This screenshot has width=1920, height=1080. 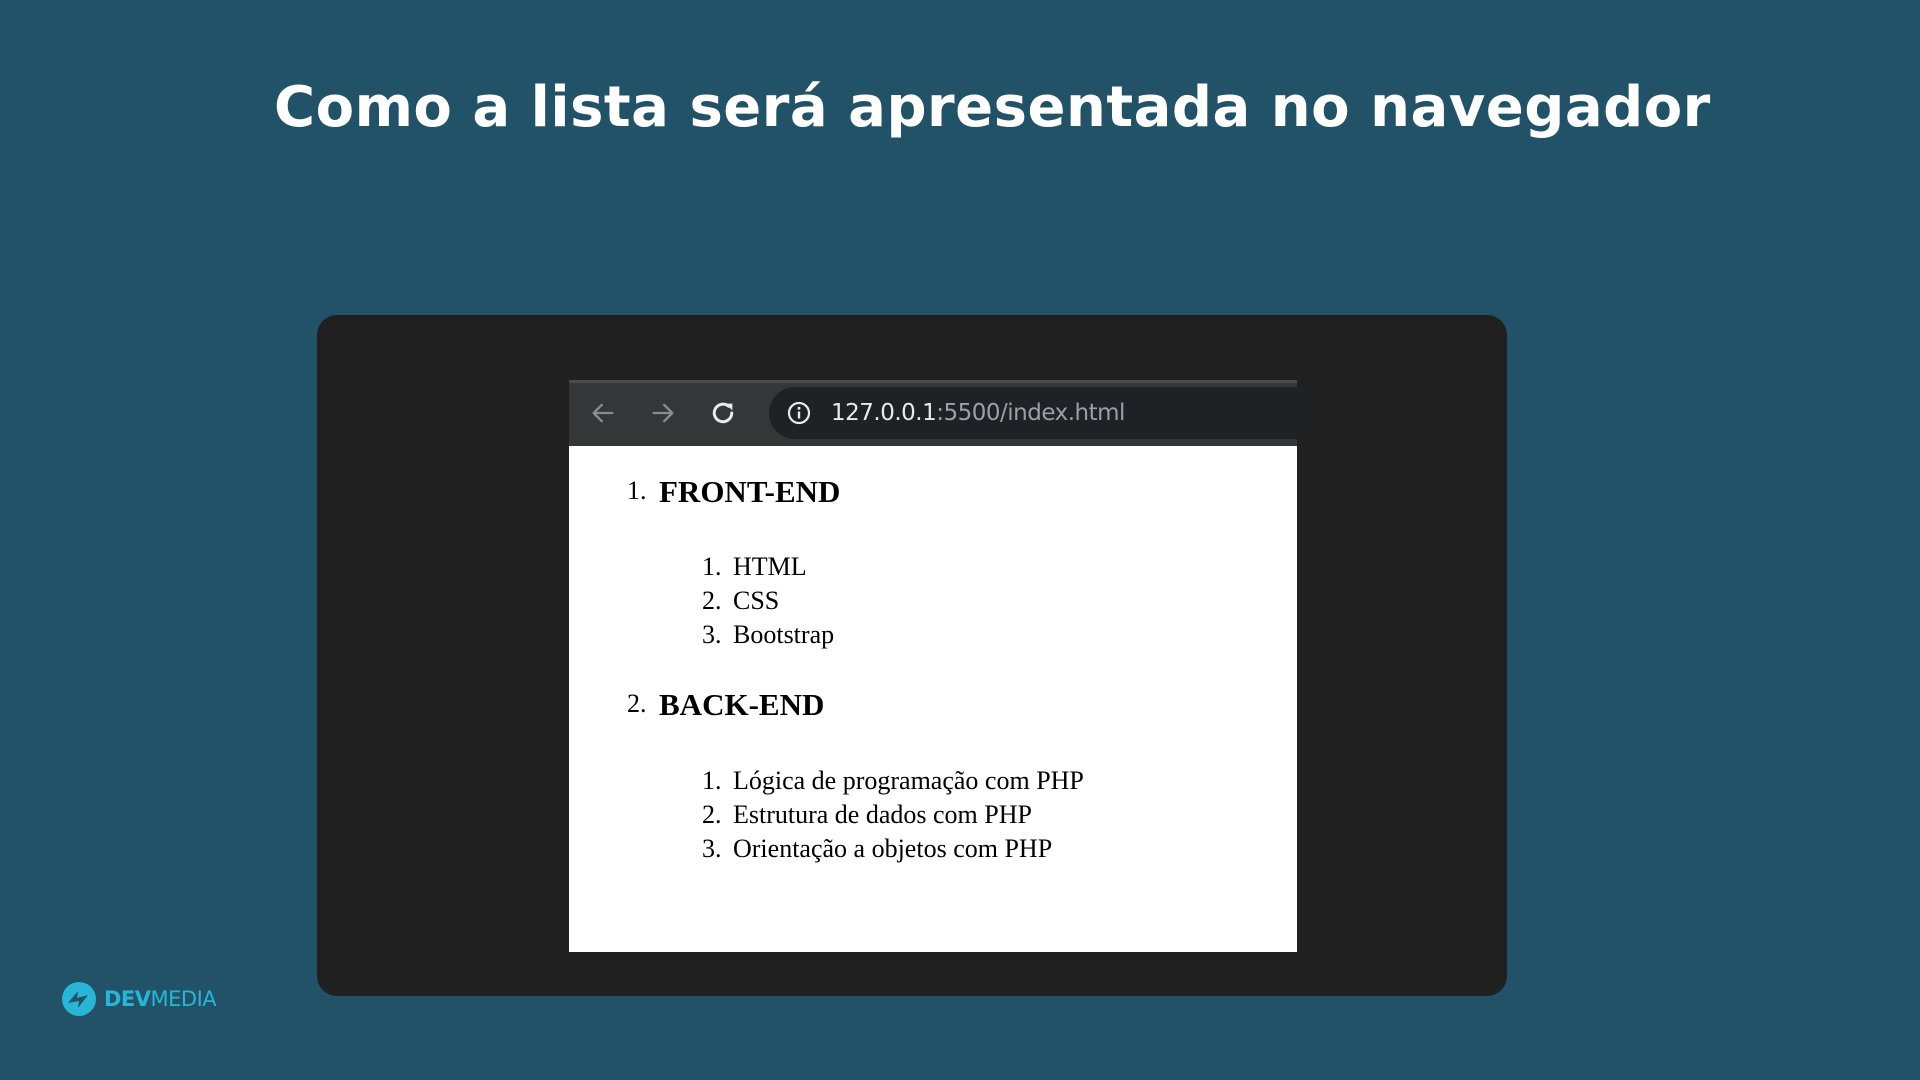 What do you see at coordinates (127, 999) in the screenshot?
I see `logo-text-dev: DEV` at bounding box center [127, 999].